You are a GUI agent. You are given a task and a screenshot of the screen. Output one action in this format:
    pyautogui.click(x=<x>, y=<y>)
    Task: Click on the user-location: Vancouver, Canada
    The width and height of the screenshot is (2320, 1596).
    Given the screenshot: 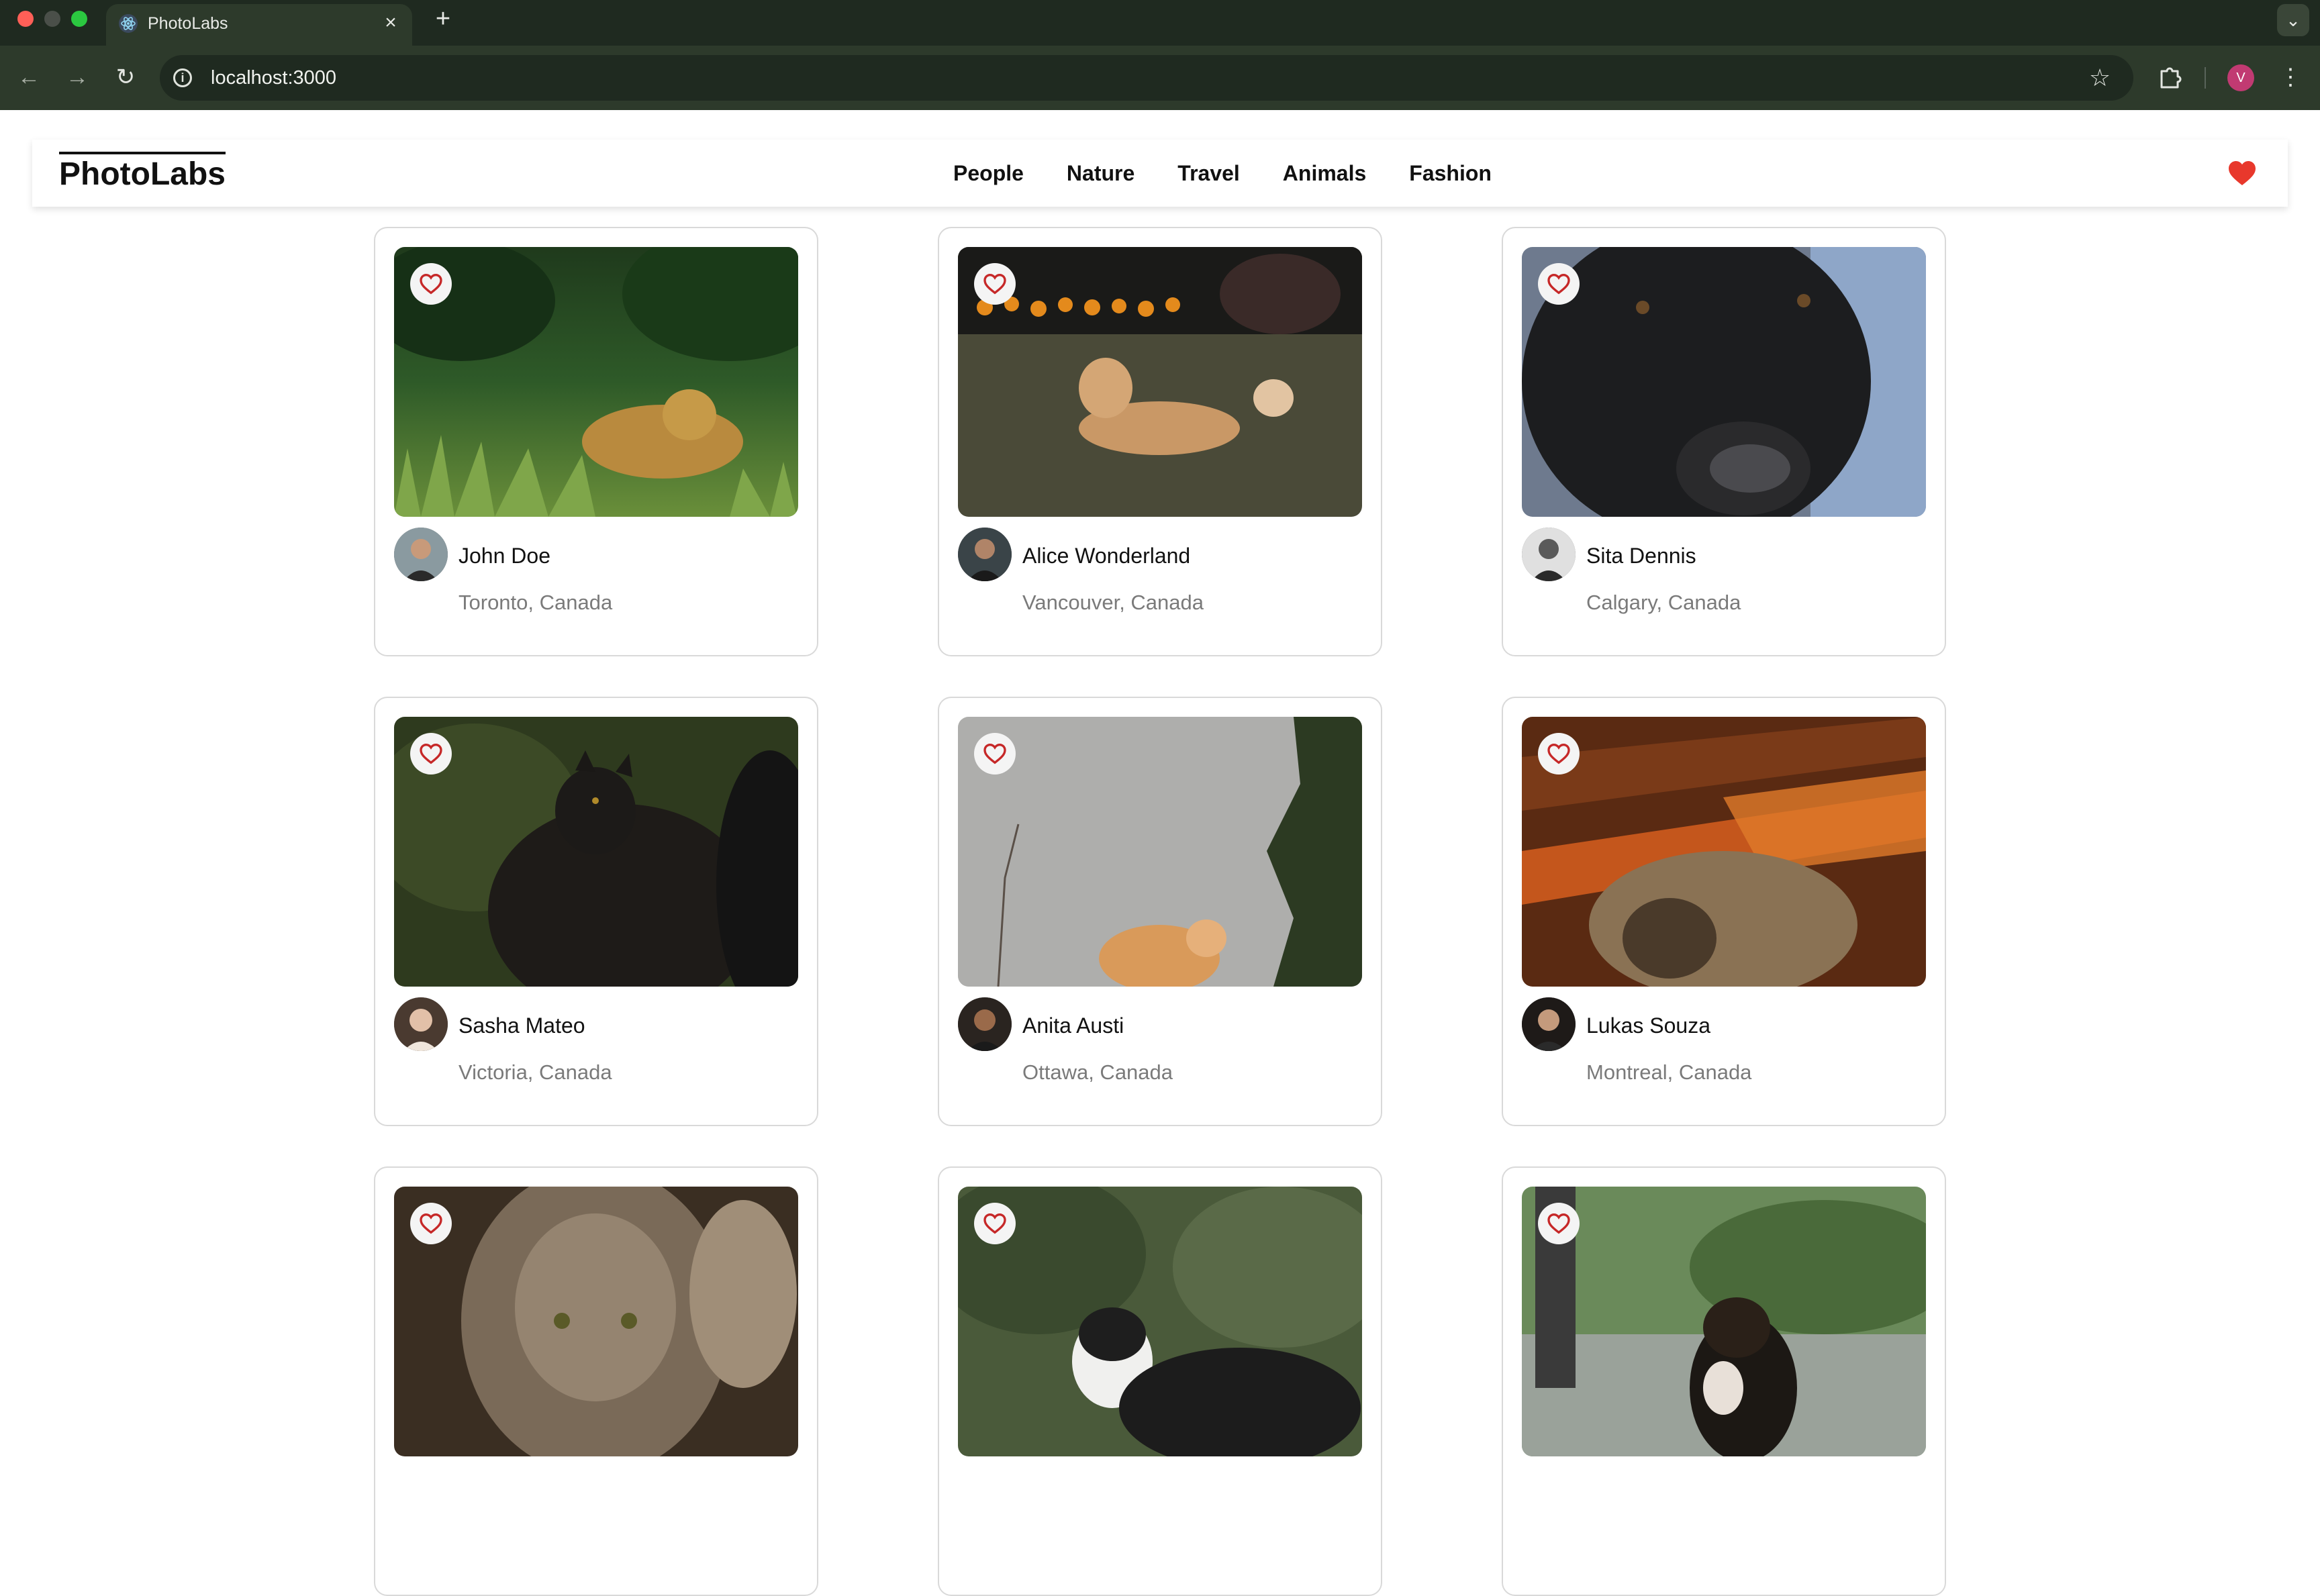 What is the action you would take?
    pyautogui.click(x=1113, y=602)
    